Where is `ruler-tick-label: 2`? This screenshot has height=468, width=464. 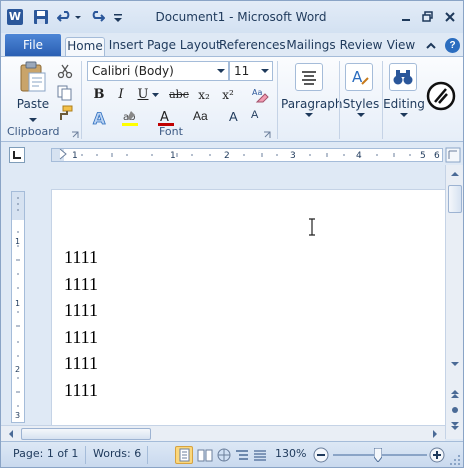
ruler-tick-label: 2 is located at coordinates (227, 156).